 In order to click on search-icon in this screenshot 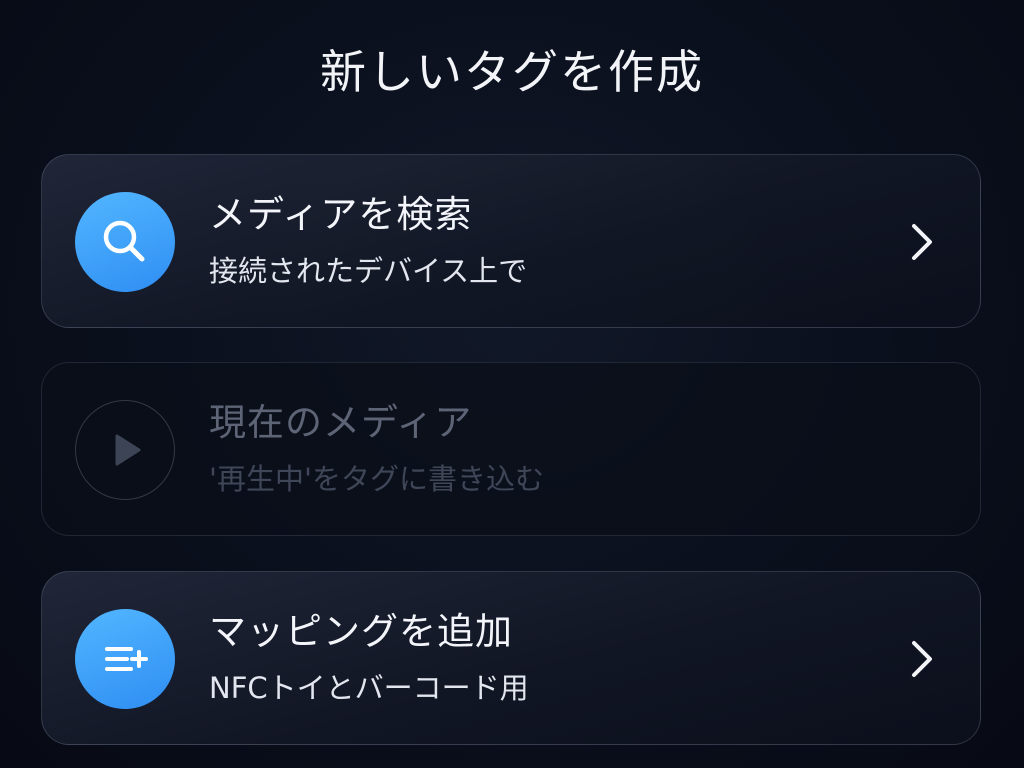, I will do `click(124, 241)`.